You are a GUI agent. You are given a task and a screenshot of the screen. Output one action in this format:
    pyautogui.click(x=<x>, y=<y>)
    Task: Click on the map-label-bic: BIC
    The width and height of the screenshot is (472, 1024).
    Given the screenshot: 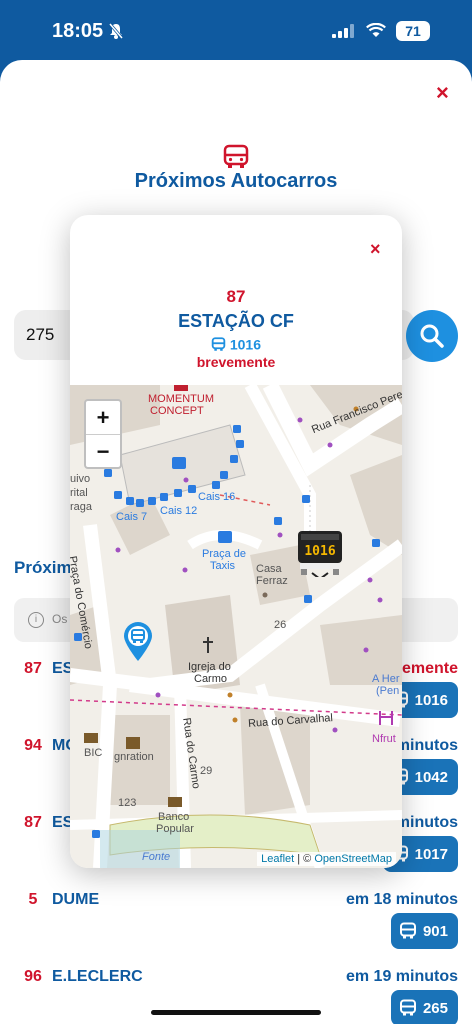 What is the action you would take?
    pyautogui.click(x=93, y=753)
    